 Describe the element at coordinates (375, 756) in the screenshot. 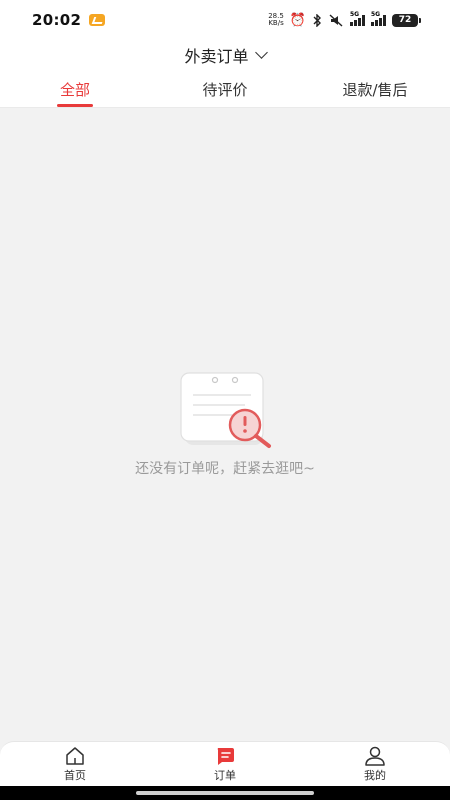

I see `profile-icon` at that location.